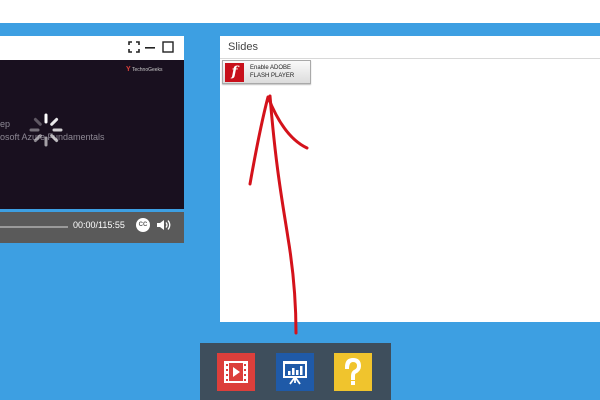  I want to click on dock-slides-button, so click(295, 372).